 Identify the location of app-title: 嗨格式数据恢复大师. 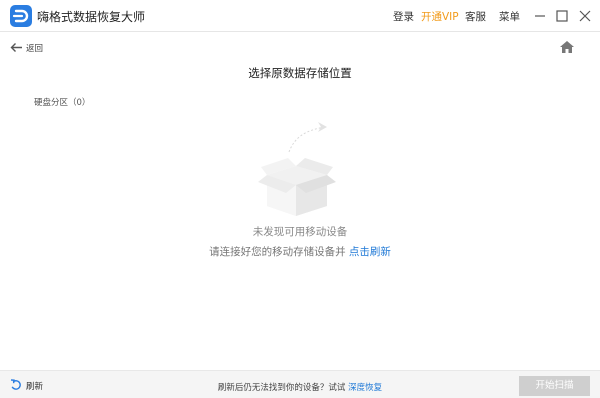
(91, 17).